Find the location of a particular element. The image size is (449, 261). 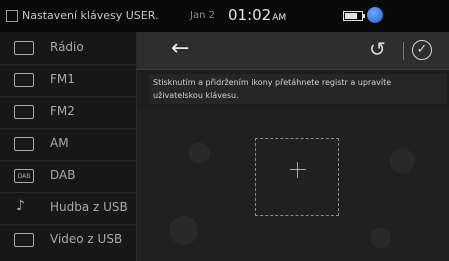

sidebar-item-label: AM is located at coordinates (59, 143).